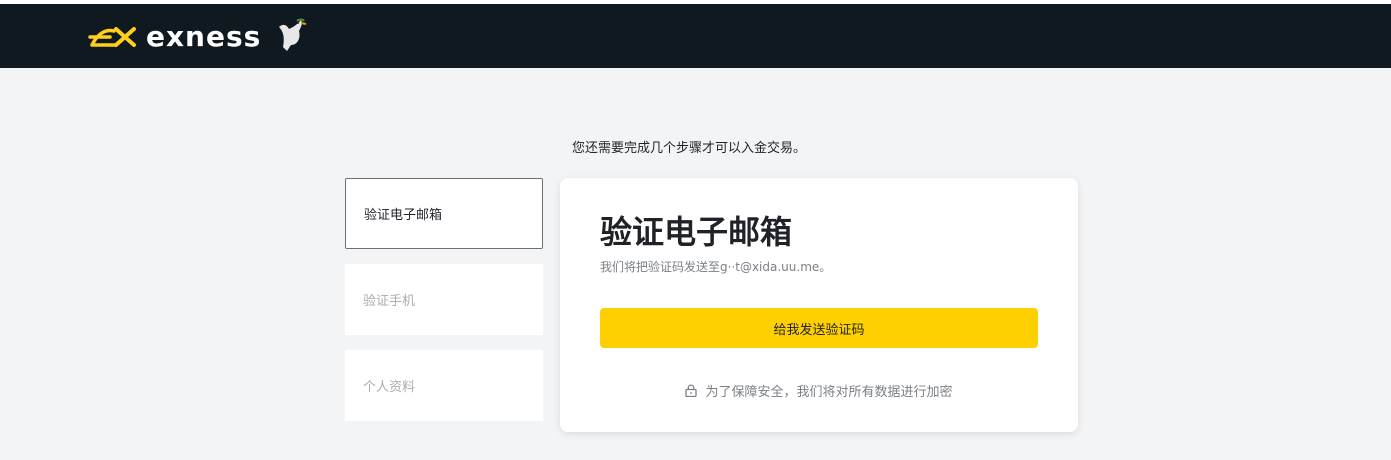 The image size is (1391, 460). Describe the element at coordinates (716, 267) in the screenshot. I see `card-subtitle: 我们将把验证码发送至g··t@xida.uu.me。` at that location.